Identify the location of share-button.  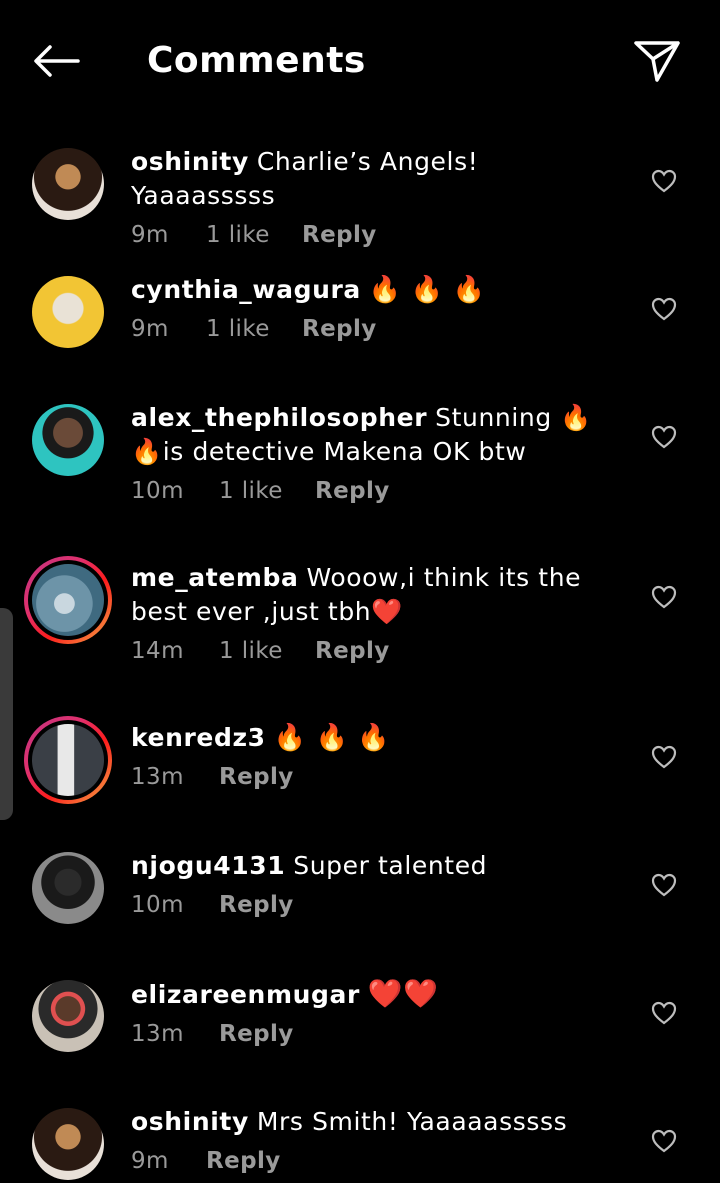
(657, 61).